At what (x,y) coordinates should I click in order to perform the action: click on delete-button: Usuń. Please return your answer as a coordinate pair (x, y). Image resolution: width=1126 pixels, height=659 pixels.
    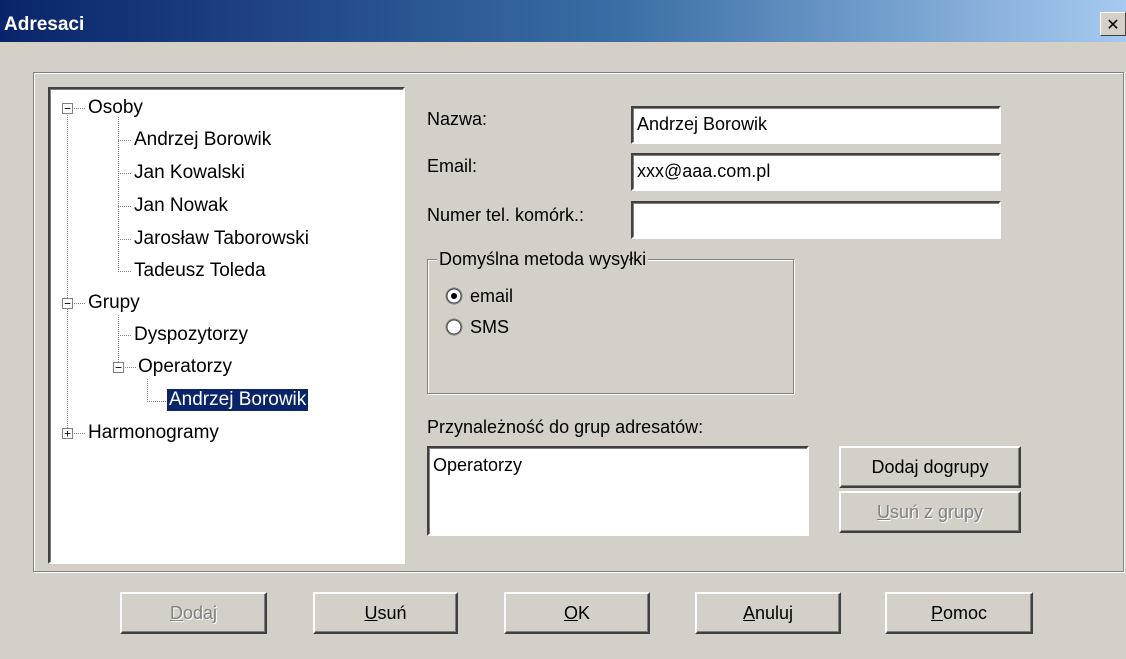
    Looking at the image, I should click on (385, 613).